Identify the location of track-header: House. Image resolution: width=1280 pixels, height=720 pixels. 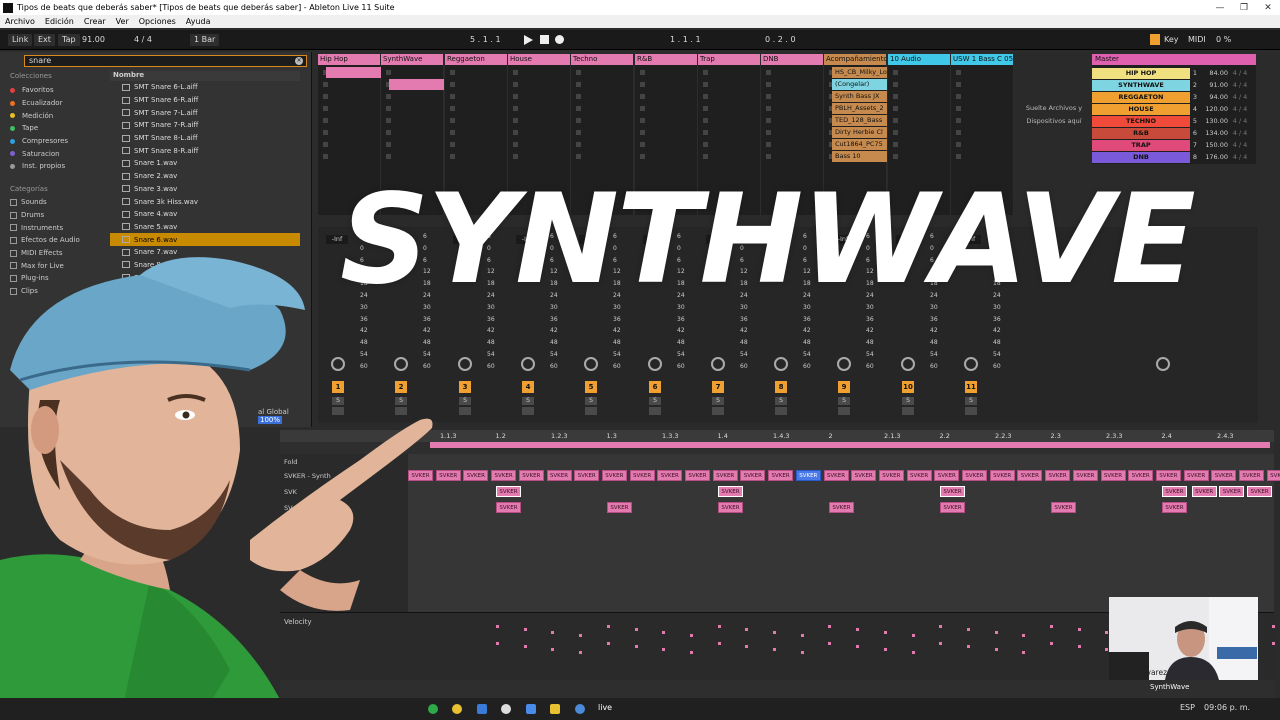
(539, 59).